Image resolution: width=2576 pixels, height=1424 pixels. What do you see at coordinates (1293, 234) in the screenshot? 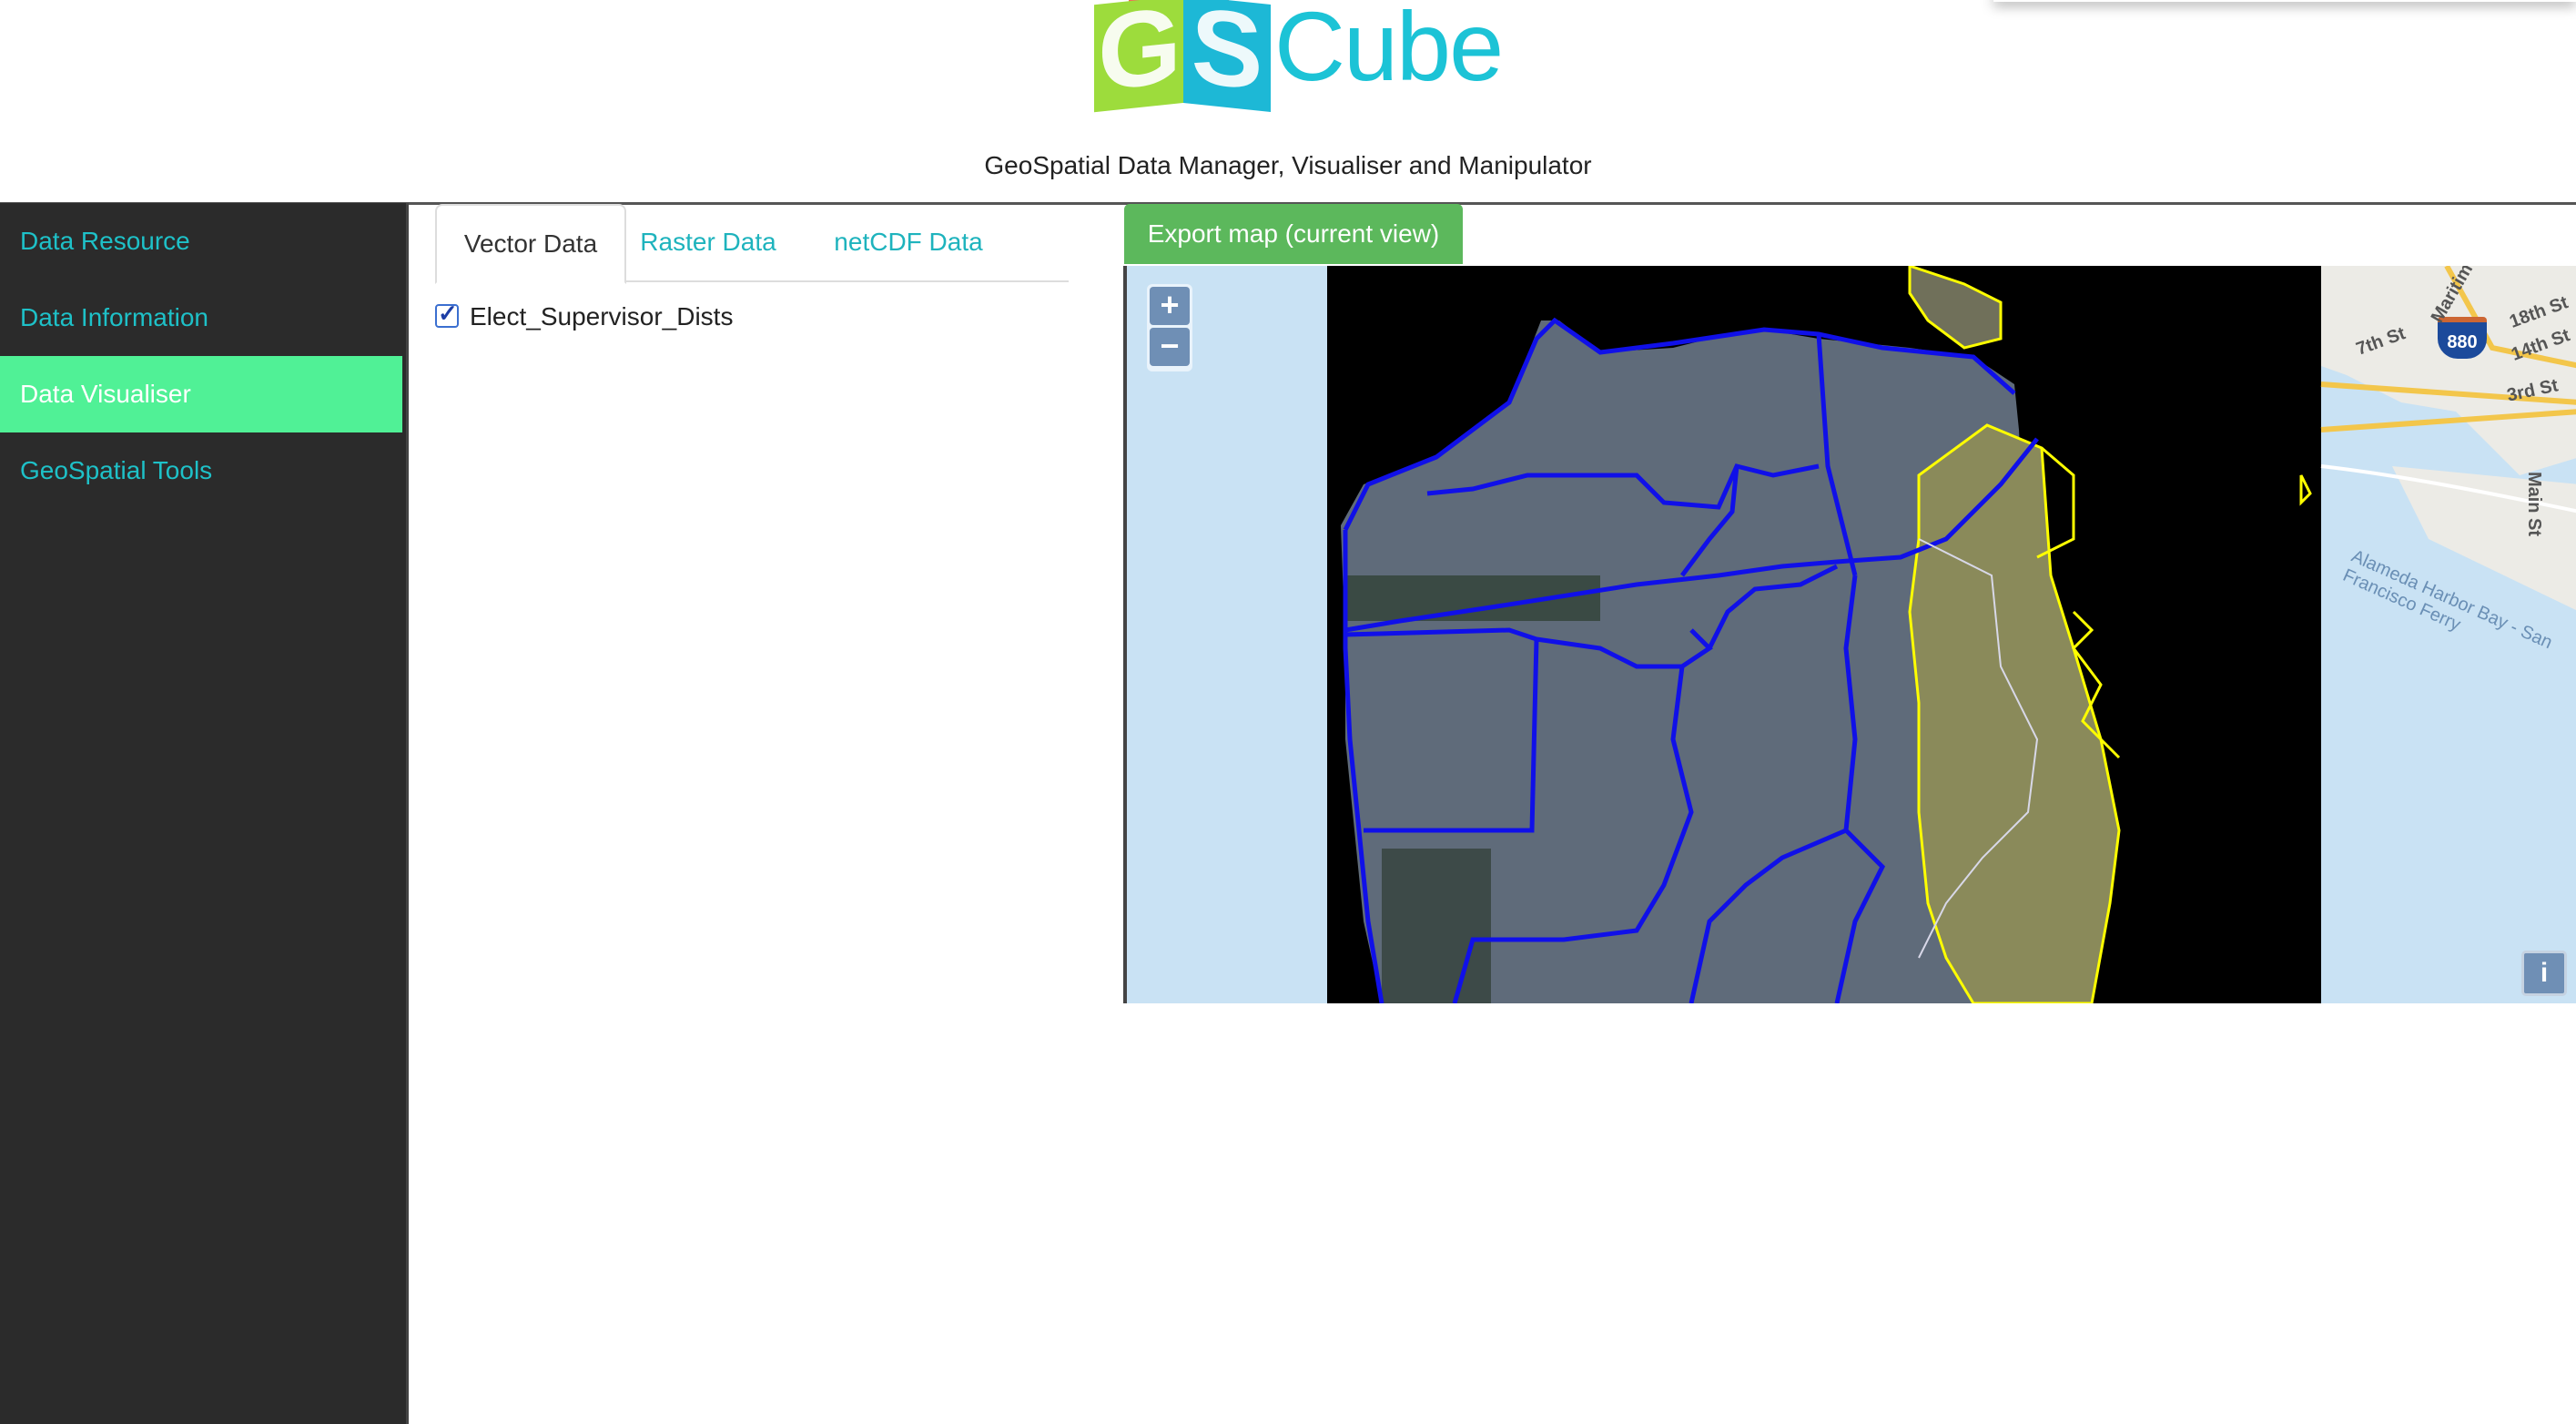
I see `export-map-button: Export map (current view)` at bounding box center [1293, 234].